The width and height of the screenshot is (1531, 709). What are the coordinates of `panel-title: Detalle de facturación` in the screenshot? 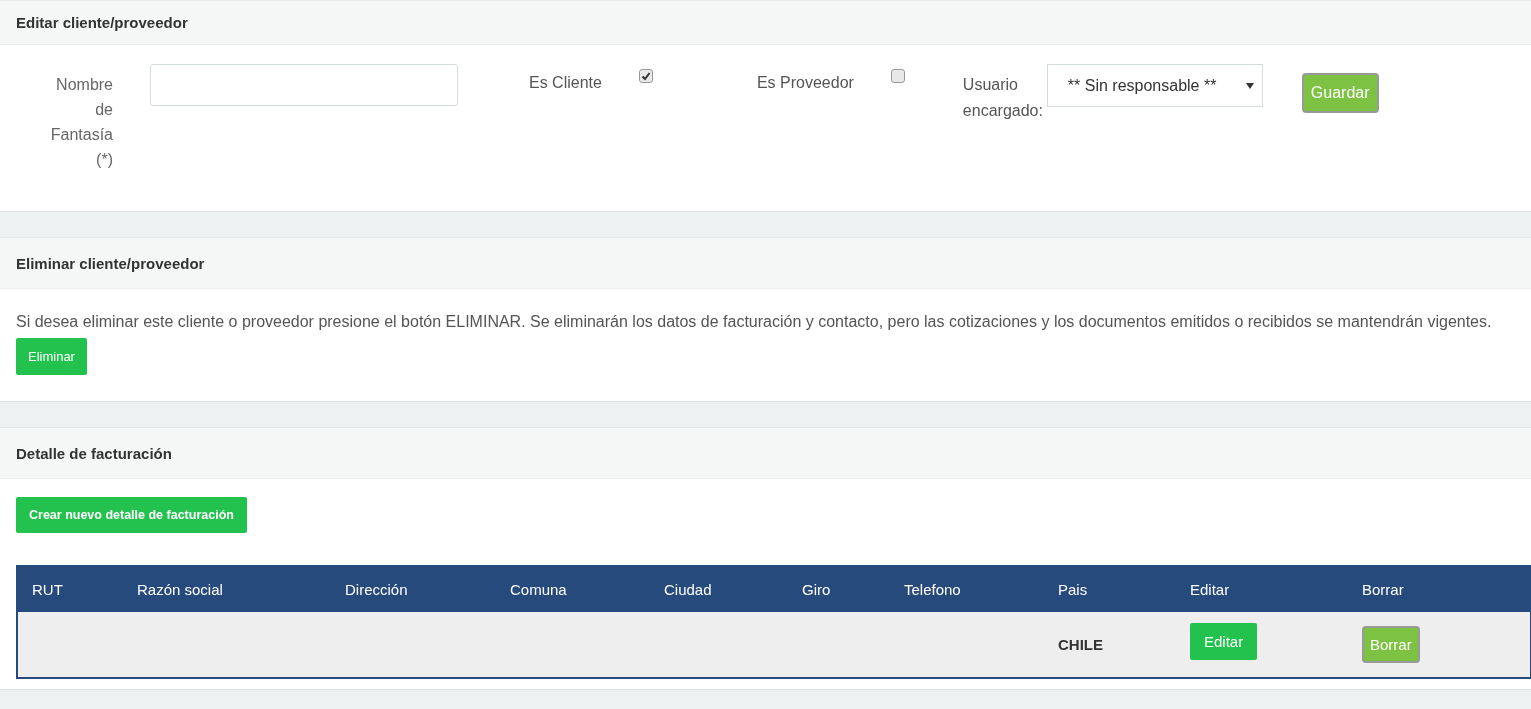 It's located at (94, 453).